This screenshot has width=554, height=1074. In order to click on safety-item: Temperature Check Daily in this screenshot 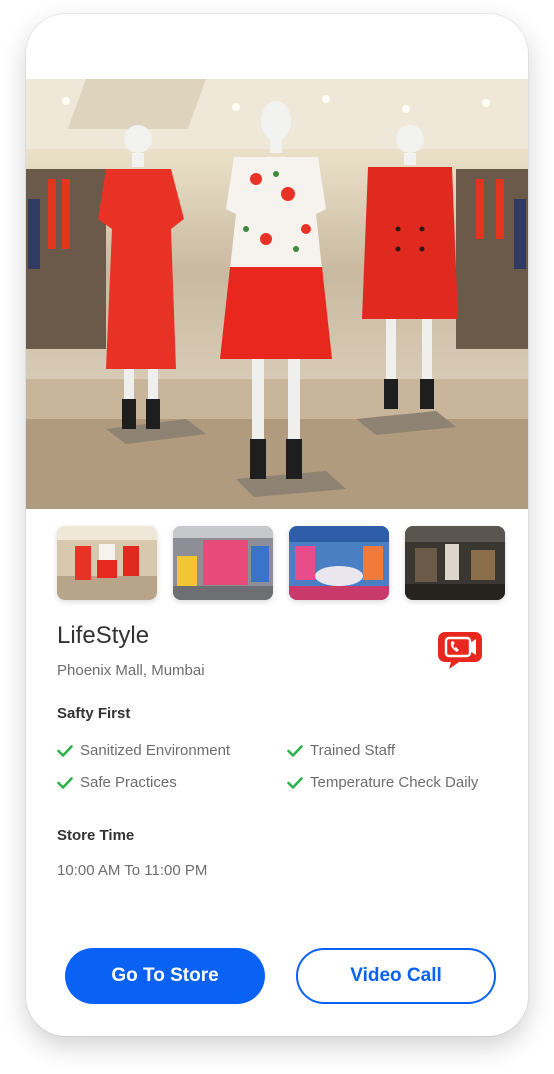, I will do `click(382, 782)`.